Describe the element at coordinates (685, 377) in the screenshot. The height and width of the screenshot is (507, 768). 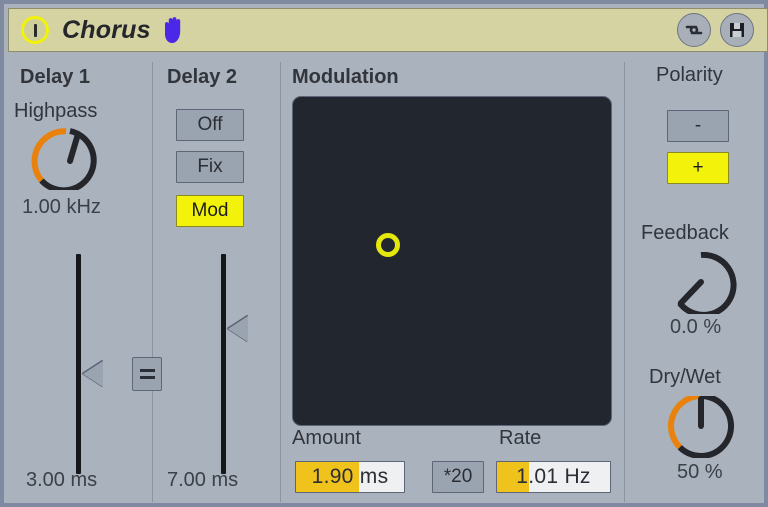
I see `drywet-label: Dry/Wet` at that location.